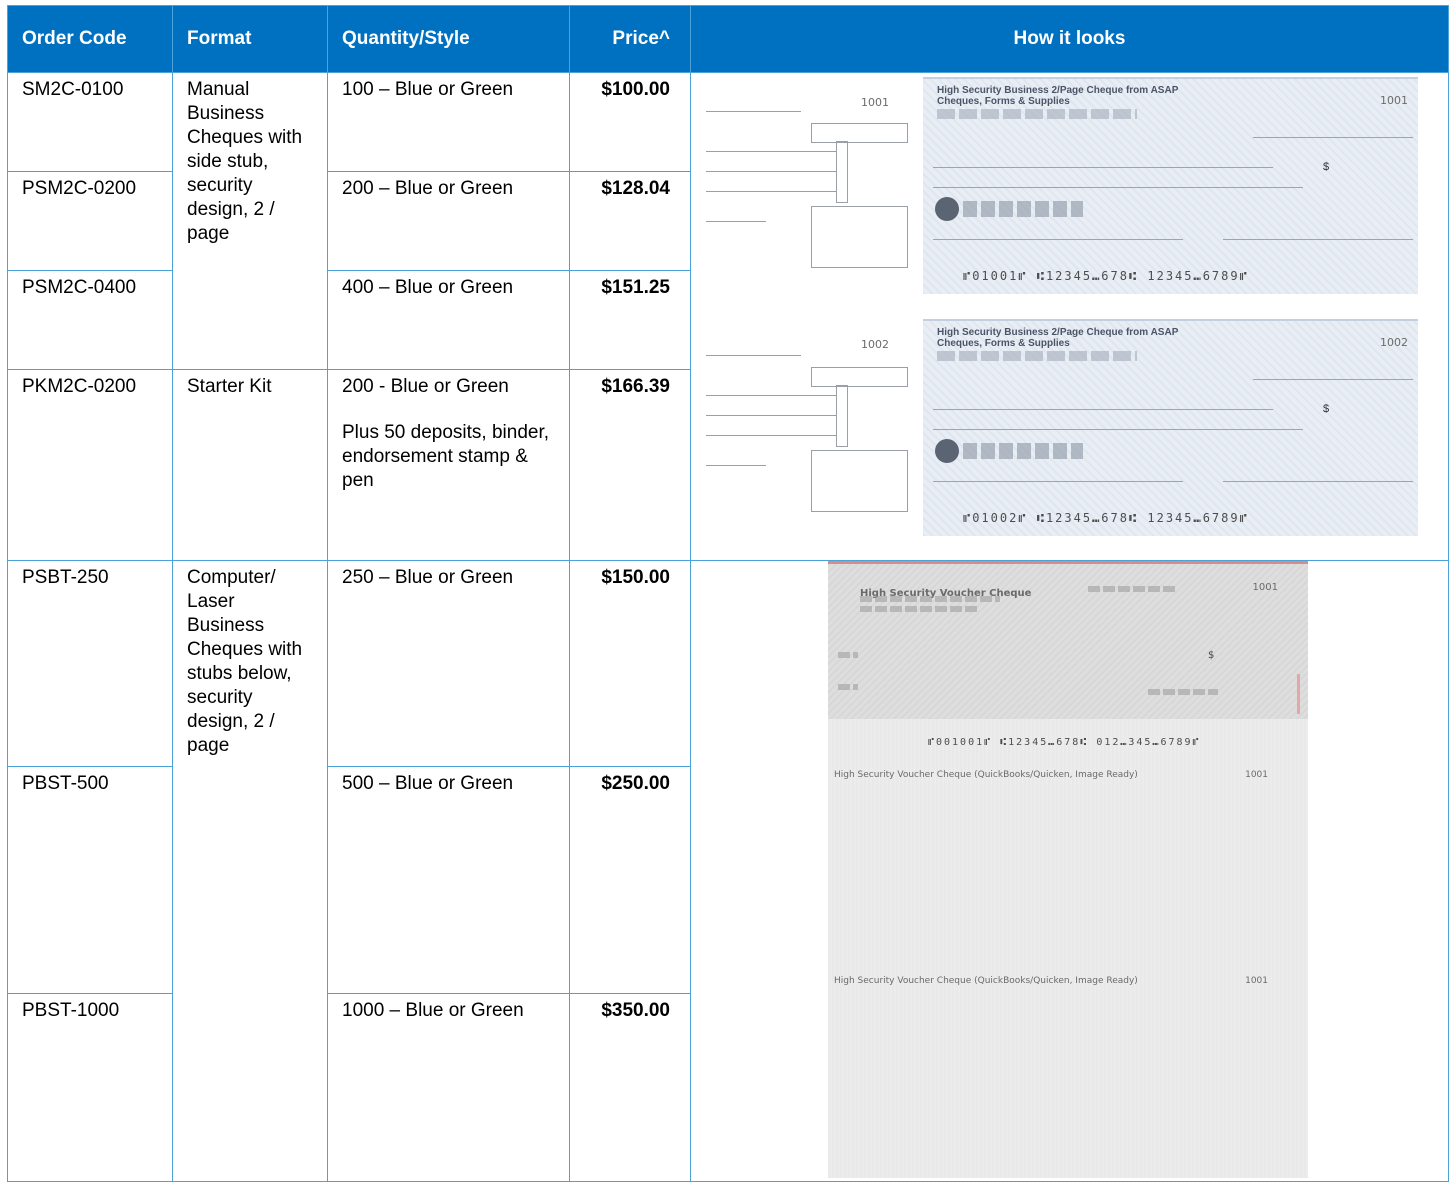 The height and width of the screenshot is (1186, 1449). What do you see at coordinates (448, 39) in the screenshot?
I see `header-quantity-style: Quantity/Style` at bounding box center [448, 39].